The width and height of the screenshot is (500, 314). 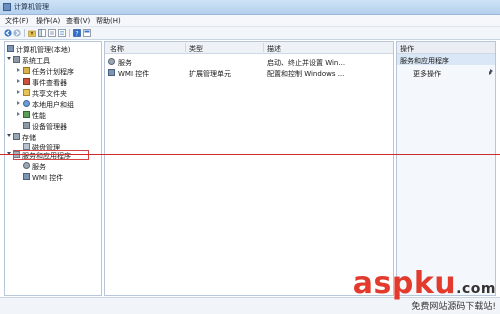 What do you see at coordinates (250, 33) in the screenshot?
I see `toolbar: ?` at bounding box center [250, 33].